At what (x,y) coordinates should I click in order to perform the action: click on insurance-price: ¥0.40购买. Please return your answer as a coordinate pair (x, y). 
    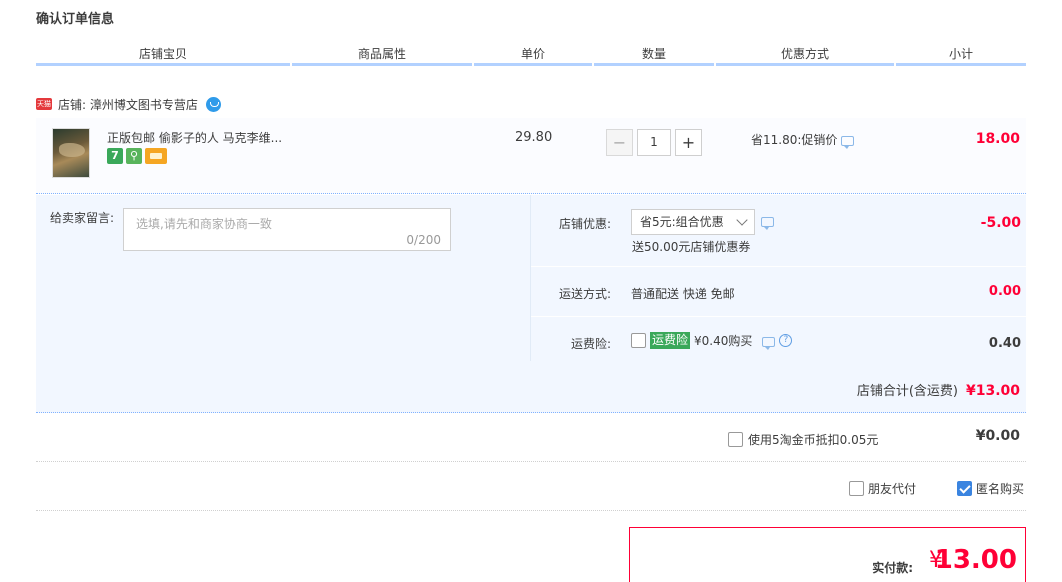
    Looking at the image, I should click on (723, 341).